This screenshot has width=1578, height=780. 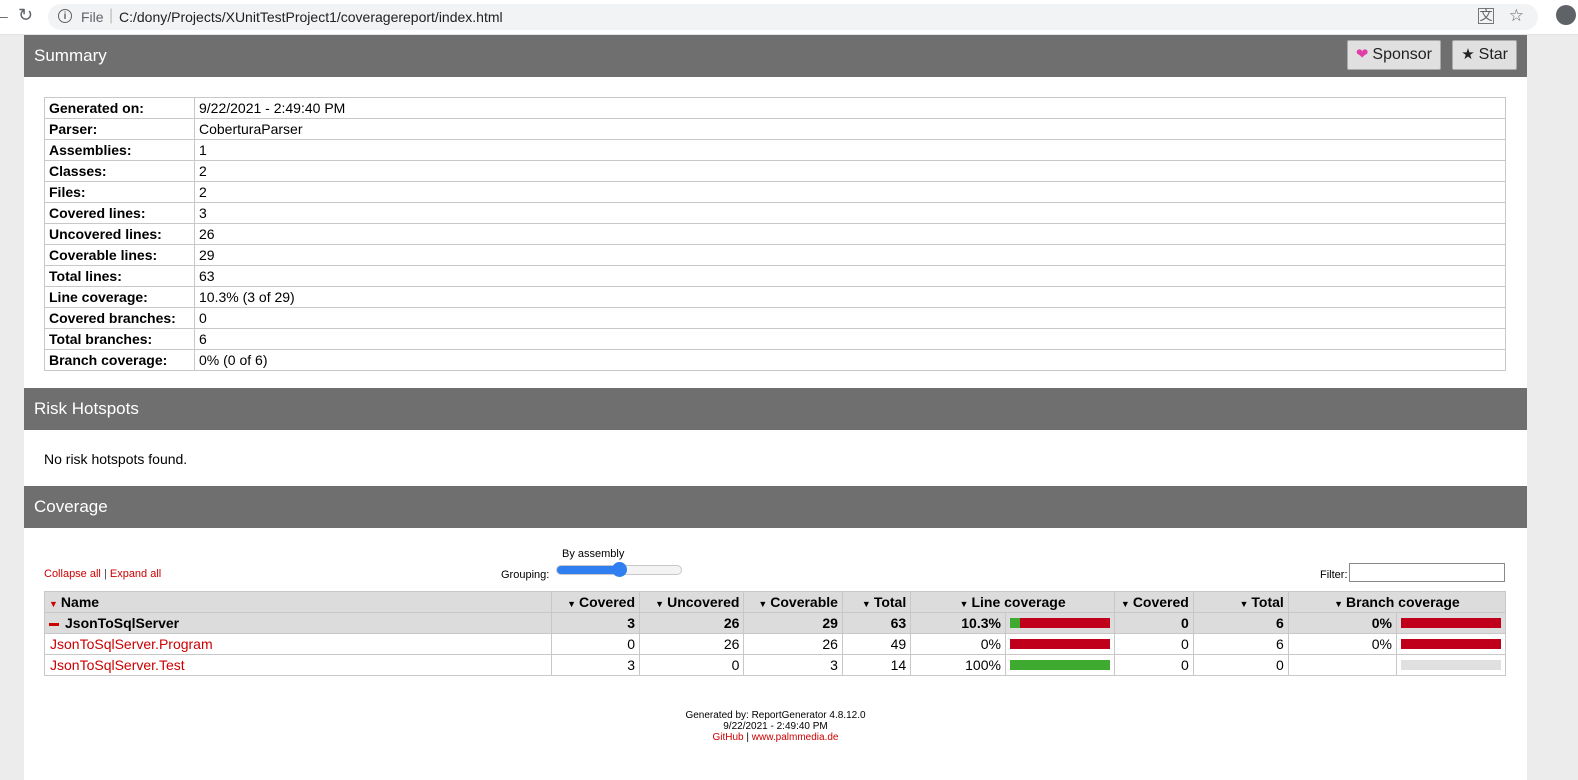 What do you see at coordinates (850, 213) in the screenshot?
I see `summary-row-value: 3` at bounding box center [850, 213].